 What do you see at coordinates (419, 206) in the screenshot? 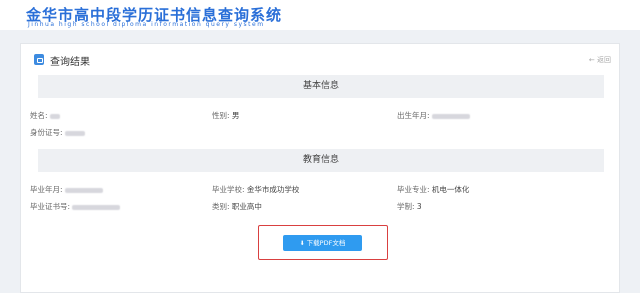
I see `duration-value: 3` at bounding box center [419, 206].